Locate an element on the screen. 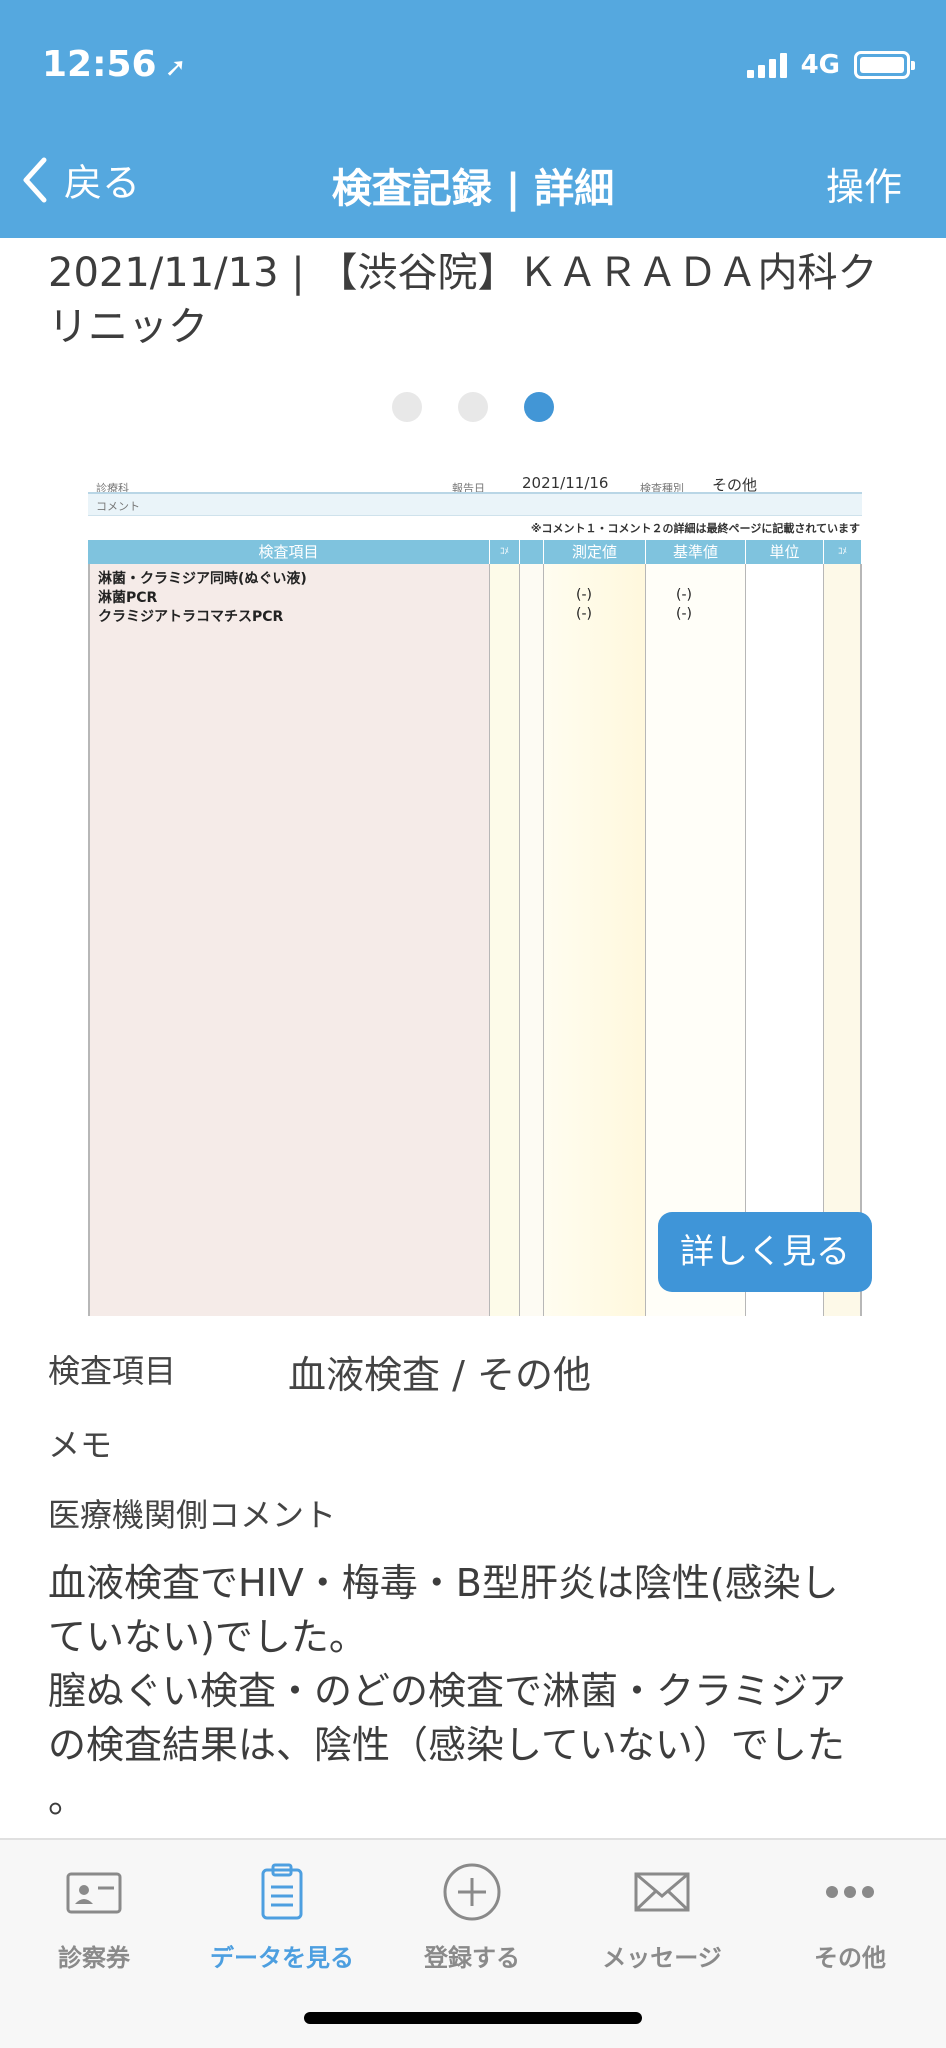 The width and height of the screenshot is (946, 2048). col-comment-1: ｺﾒ is located at coordinates (505, 552).